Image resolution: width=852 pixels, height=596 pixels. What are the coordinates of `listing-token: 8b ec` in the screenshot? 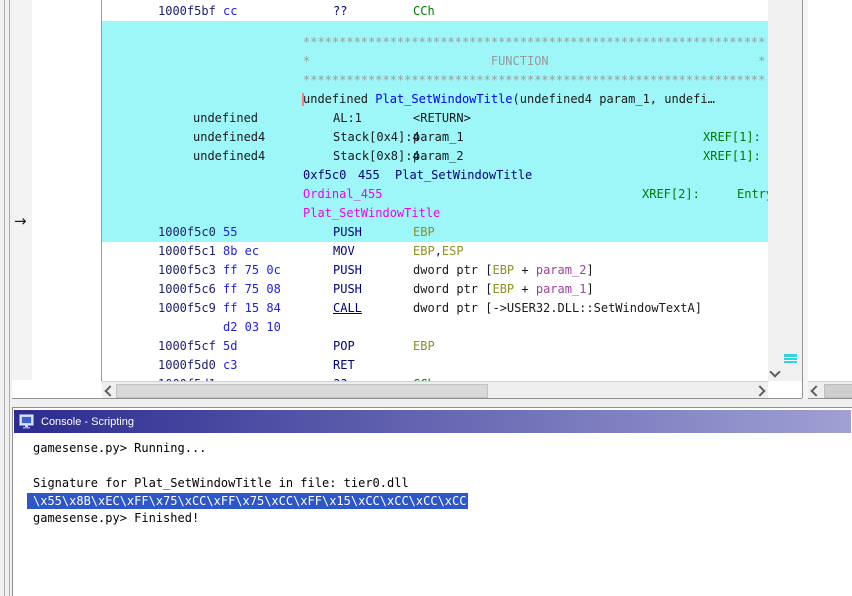 It's located at (241, 251).